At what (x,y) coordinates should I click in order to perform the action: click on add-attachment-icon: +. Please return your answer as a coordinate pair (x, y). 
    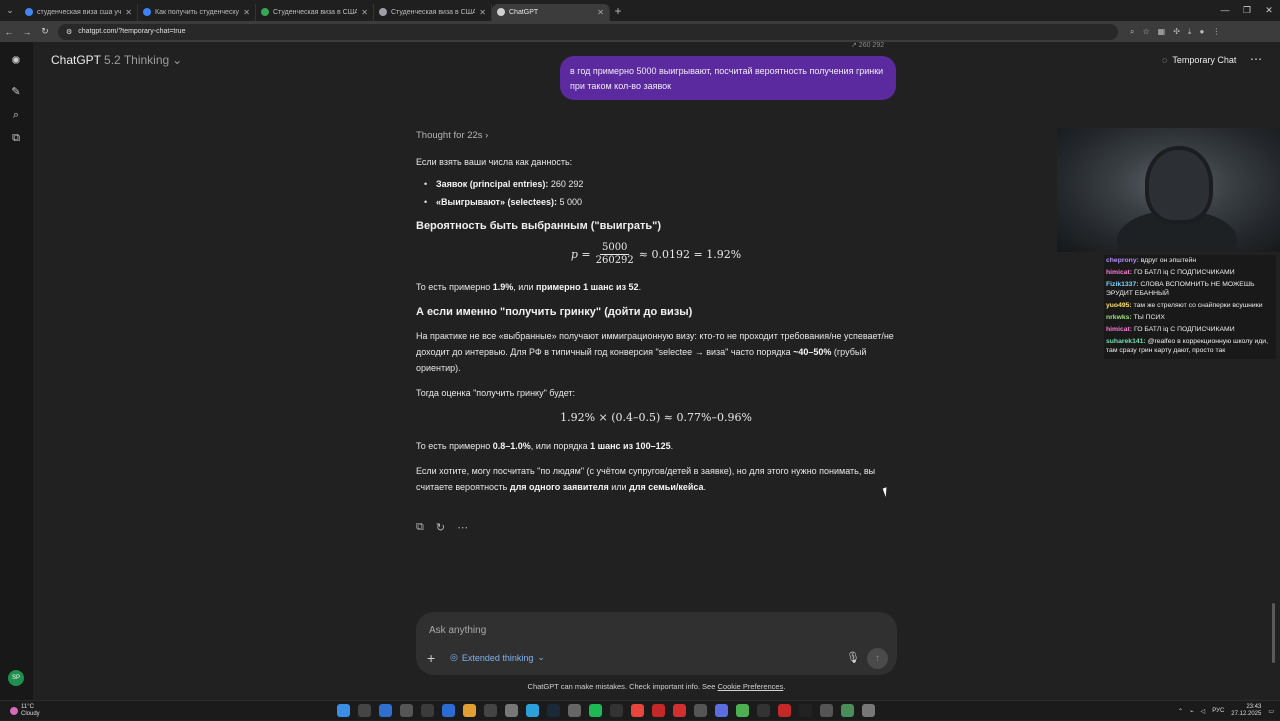
    Looking at the image, I should click on (431, 658).